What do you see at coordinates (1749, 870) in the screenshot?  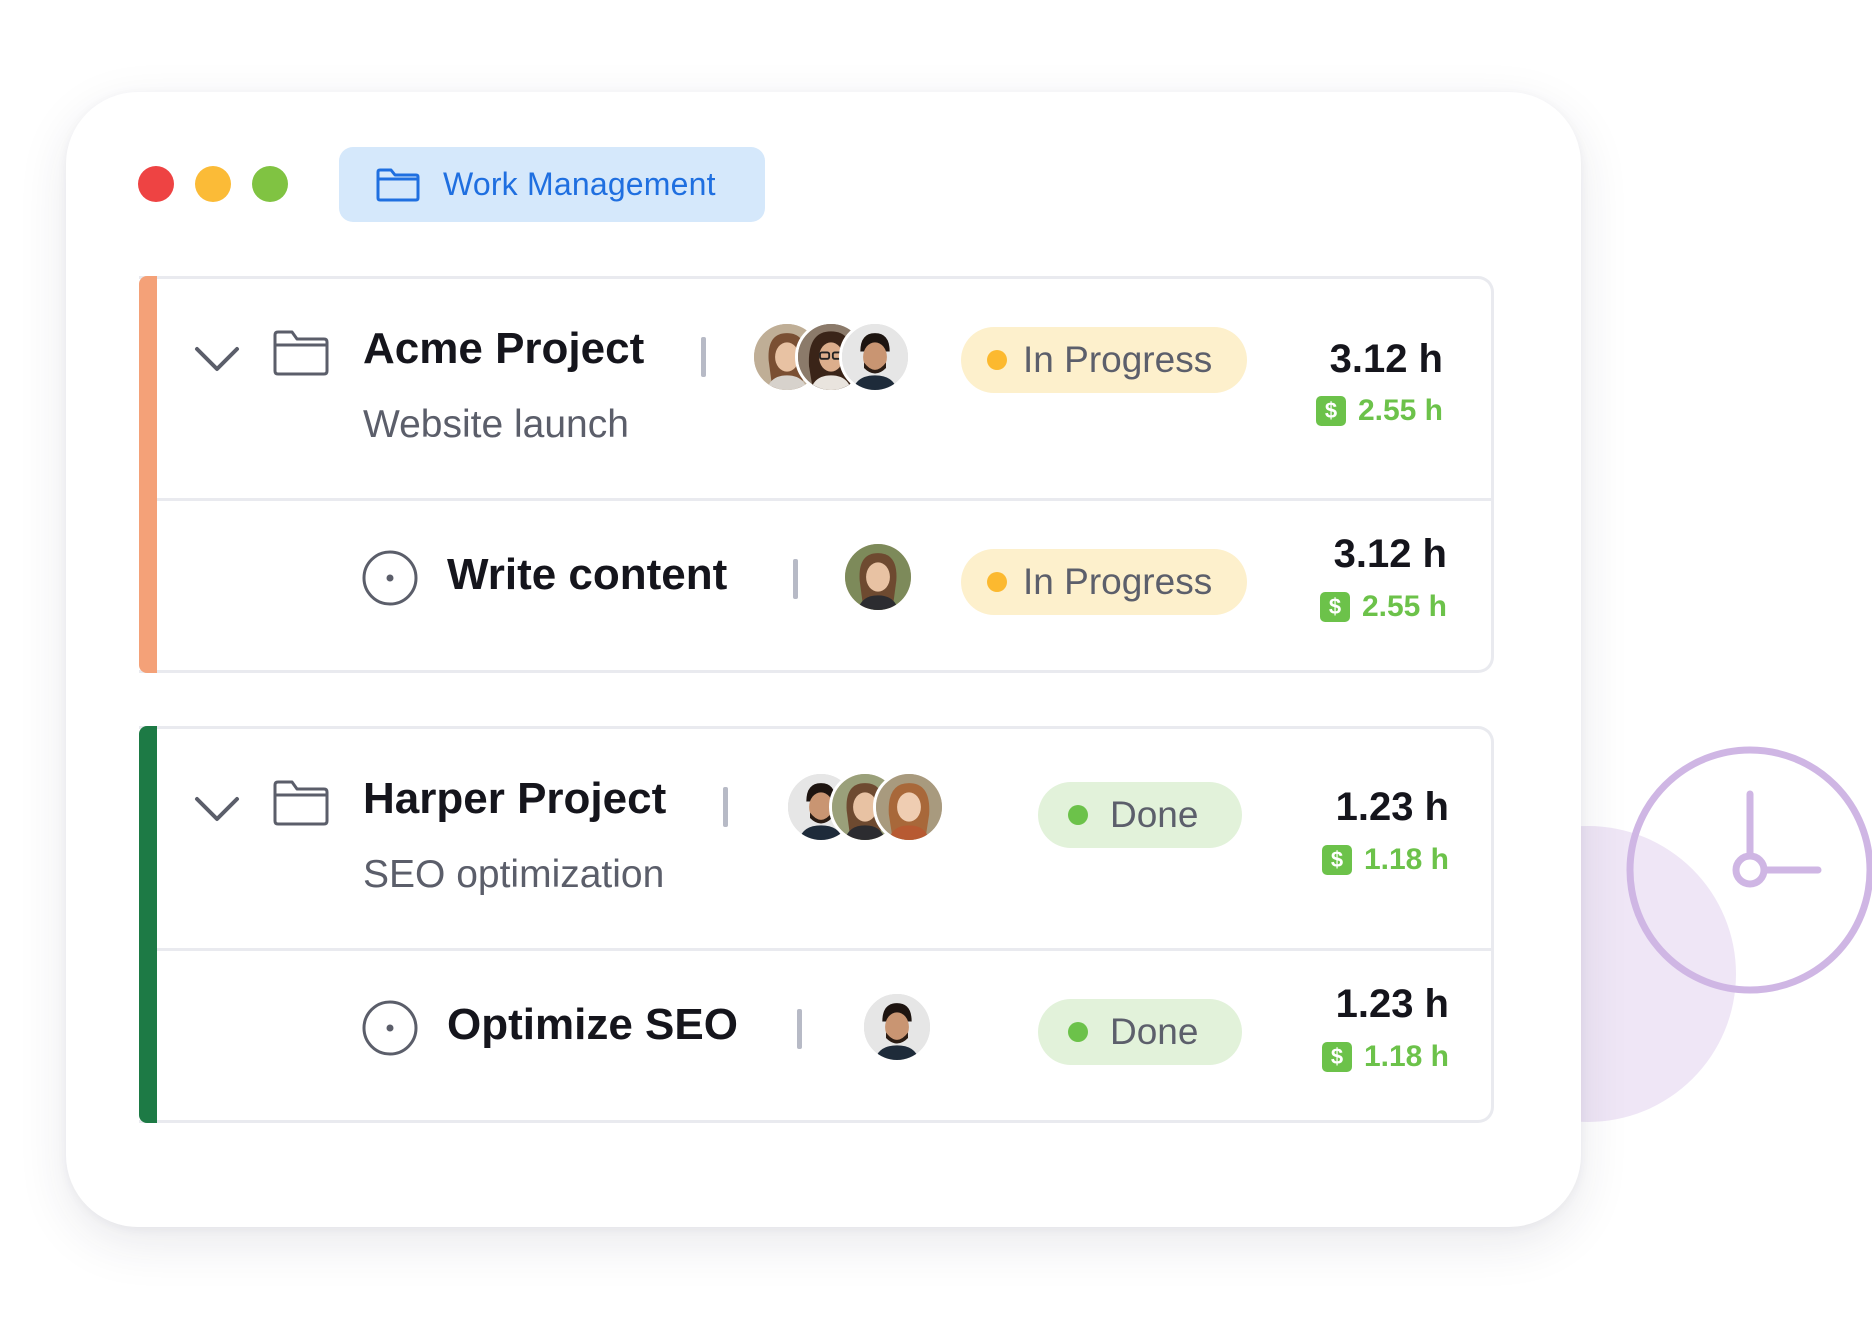 I see `clock-icon` at bounding box center [1749, 870].